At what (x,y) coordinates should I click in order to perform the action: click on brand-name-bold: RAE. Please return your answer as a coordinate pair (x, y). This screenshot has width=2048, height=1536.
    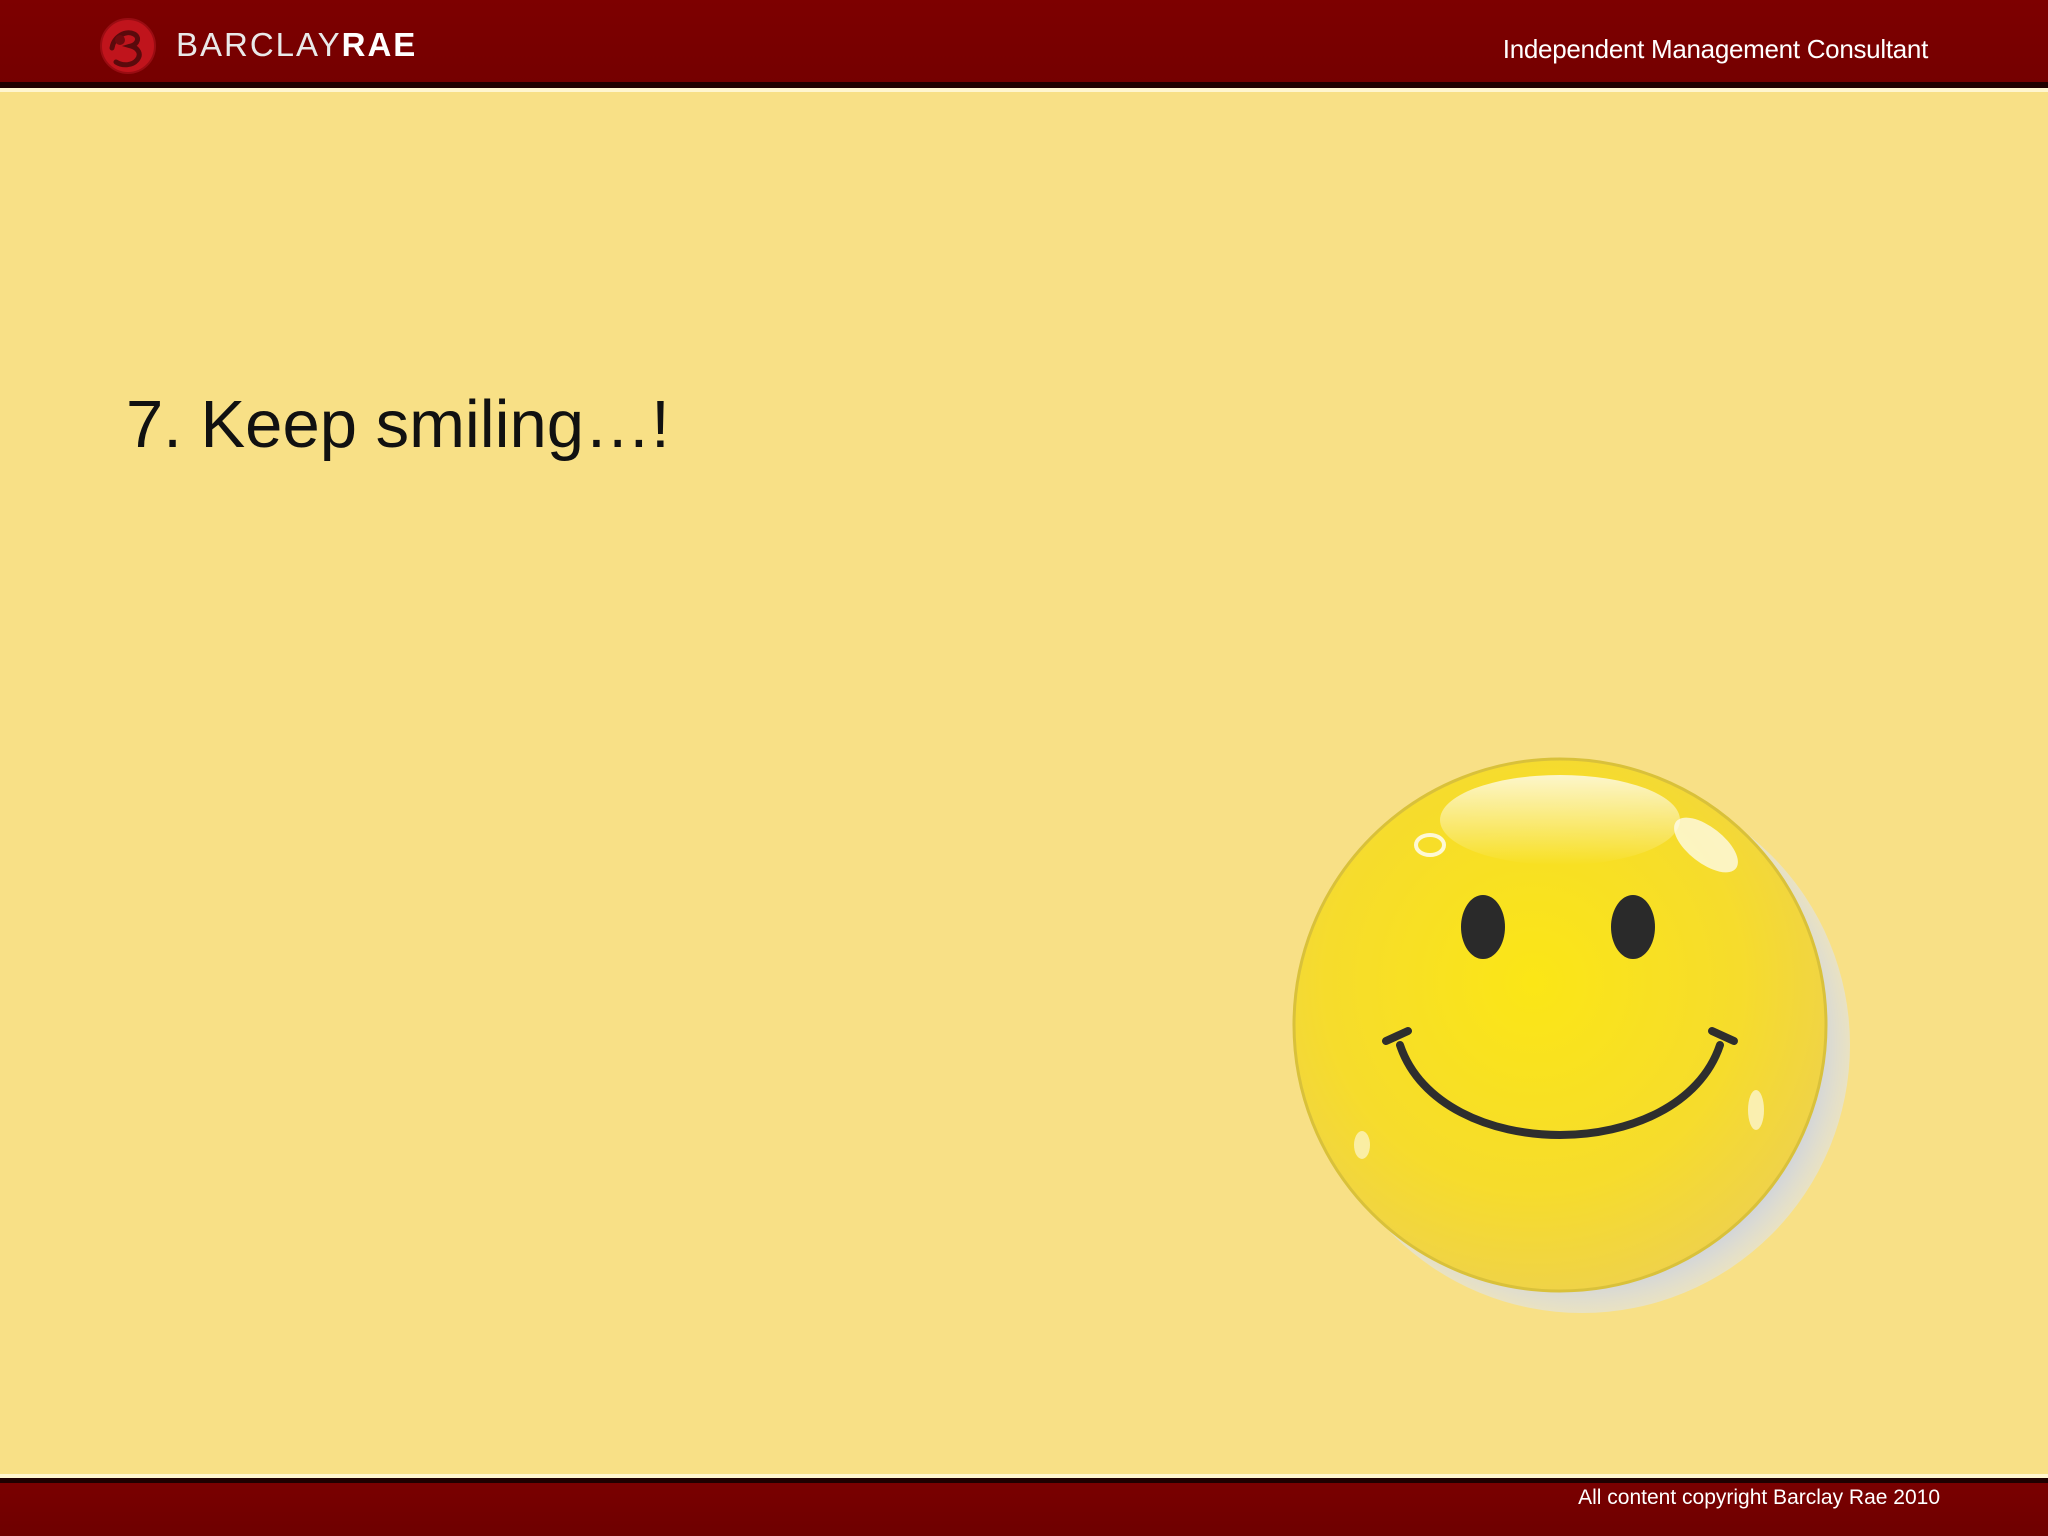
    Looking at the image, I should click on (379, 44).